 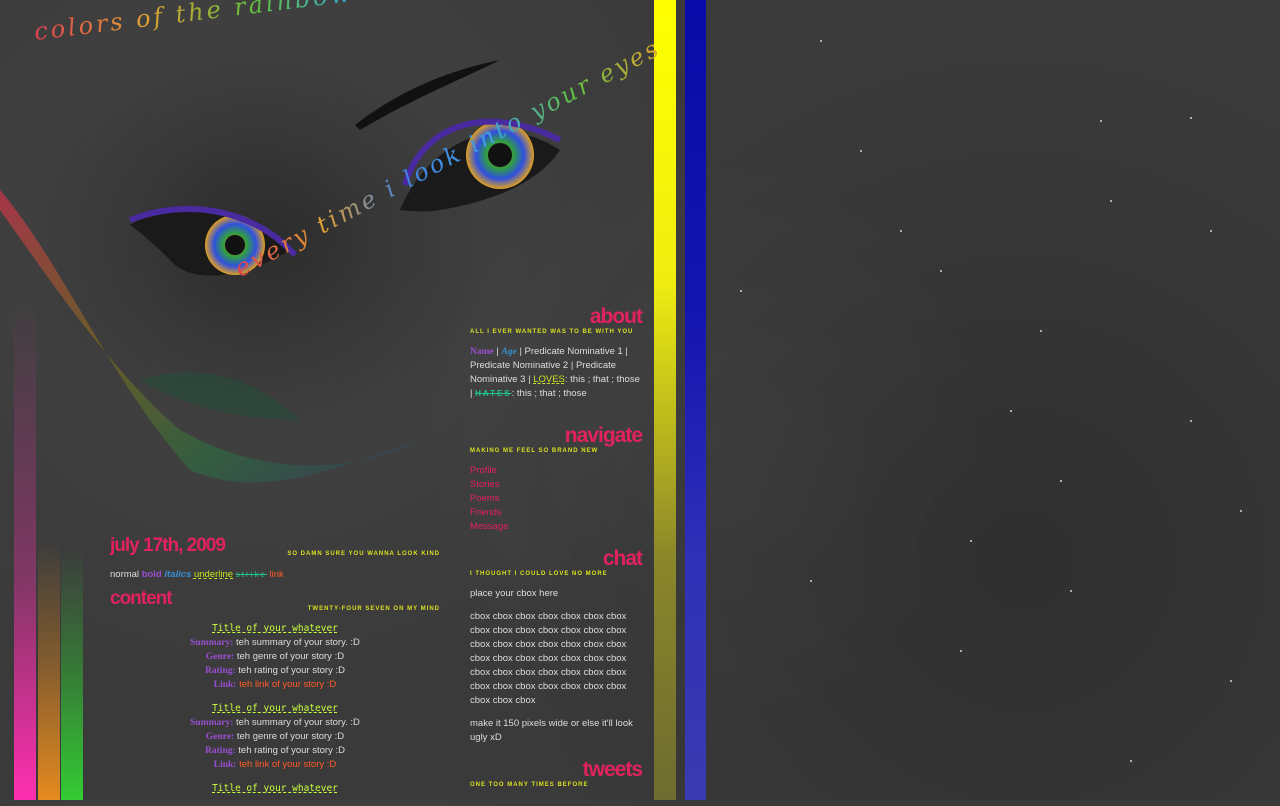 I want to click on about-name: Name, so click(x=482, y=352).